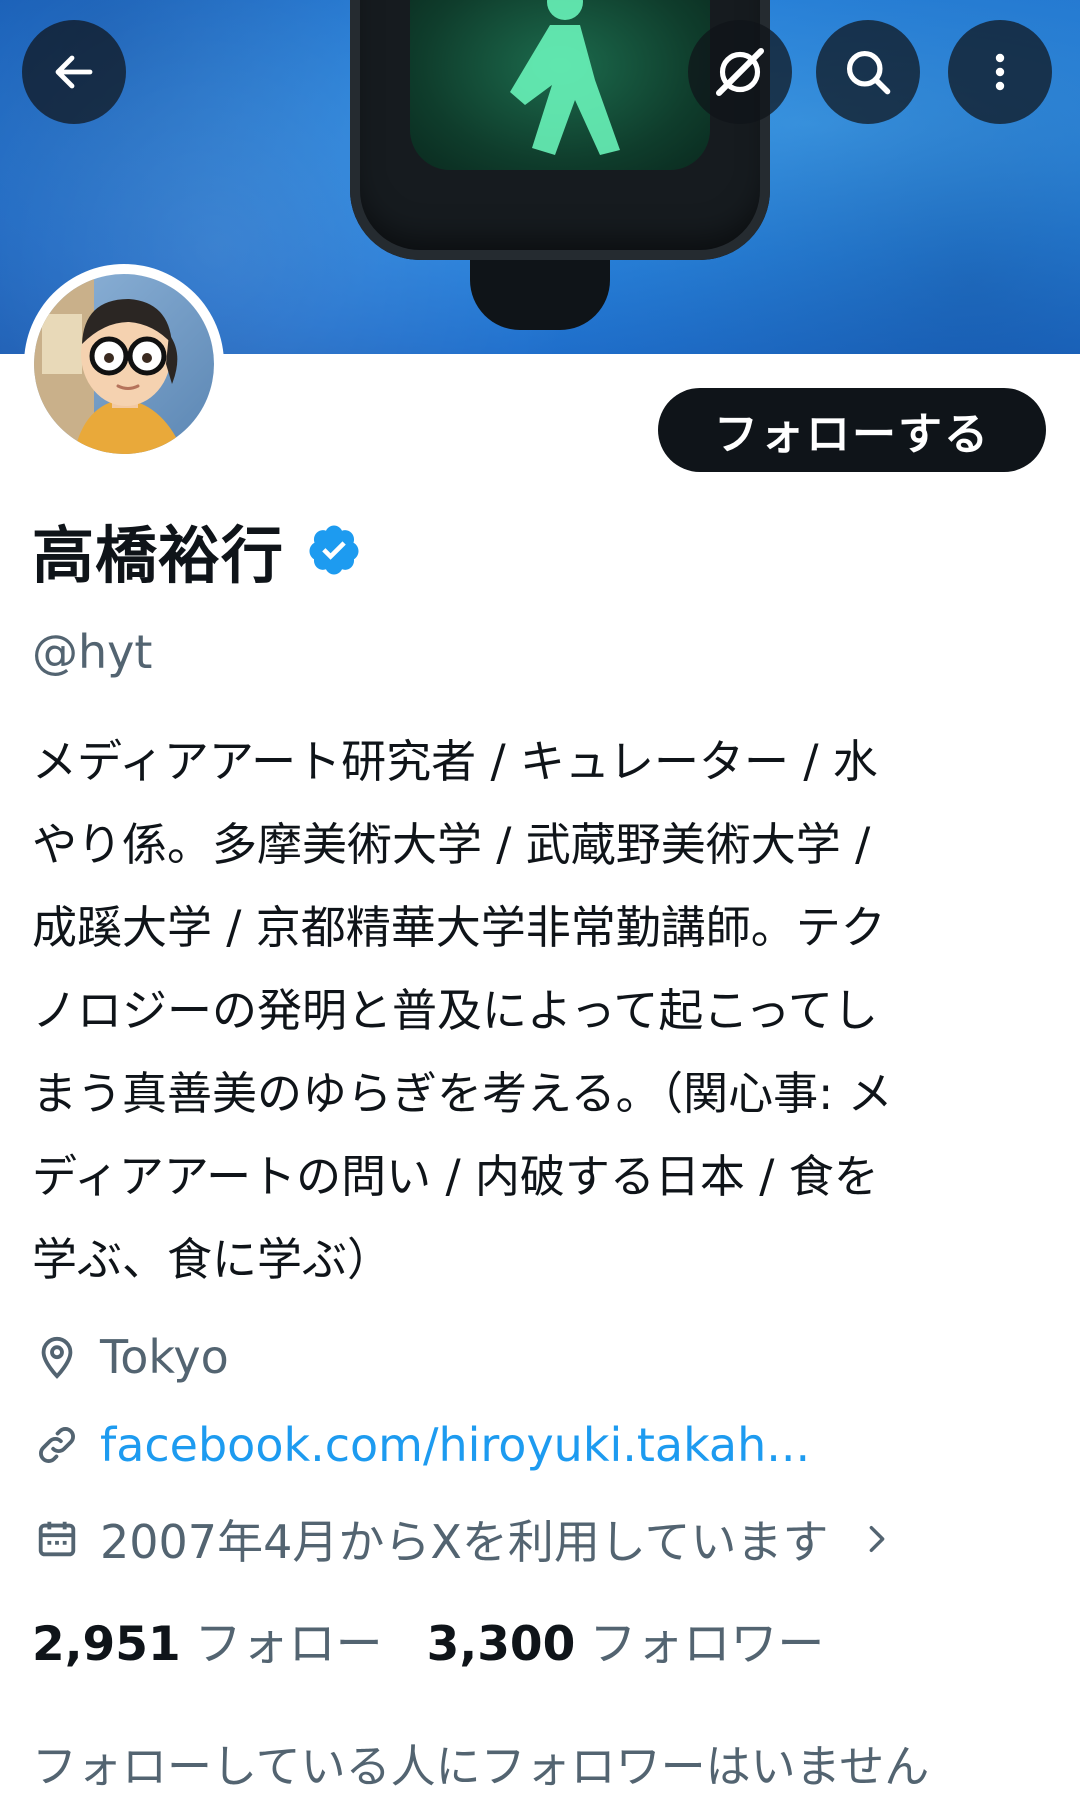 This screenshot has width=1080, height=1812. I want to click on more-vertical-icon, so click(1000, 72).